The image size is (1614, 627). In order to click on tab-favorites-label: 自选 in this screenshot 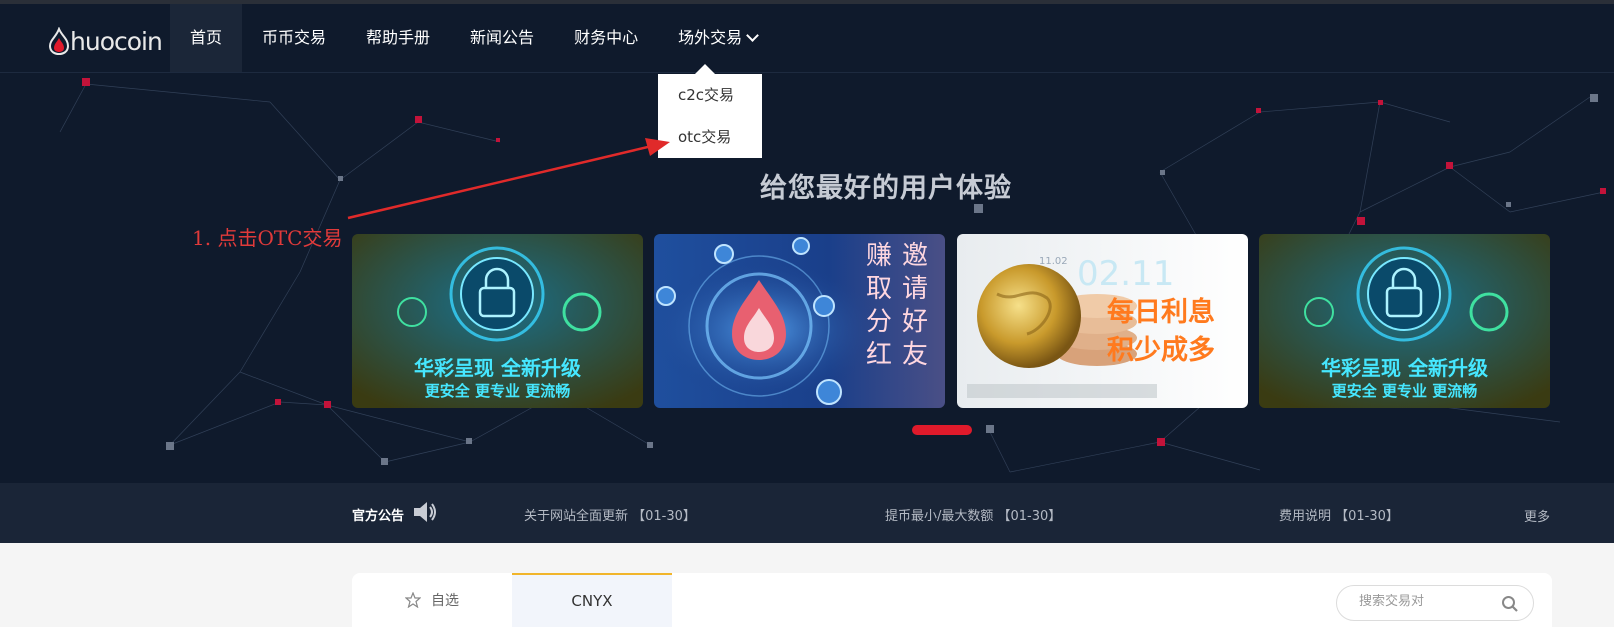, I will do `click(445, 601)`.